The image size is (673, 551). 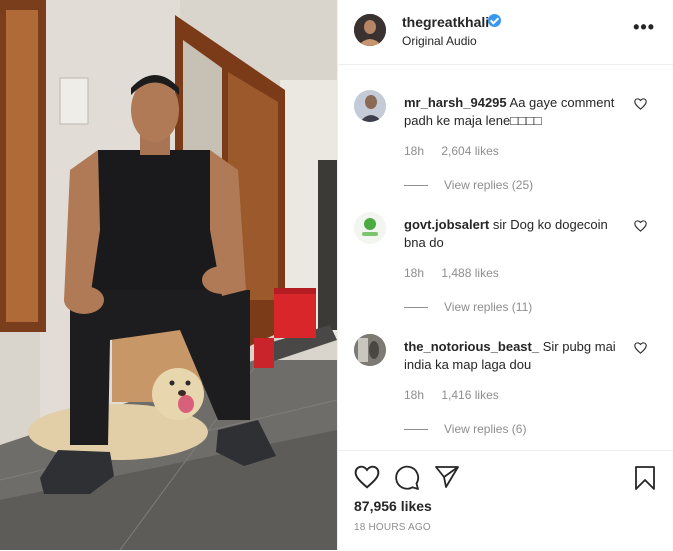 I want to click on more-options-icon: •••, so click(x=644, y=27).